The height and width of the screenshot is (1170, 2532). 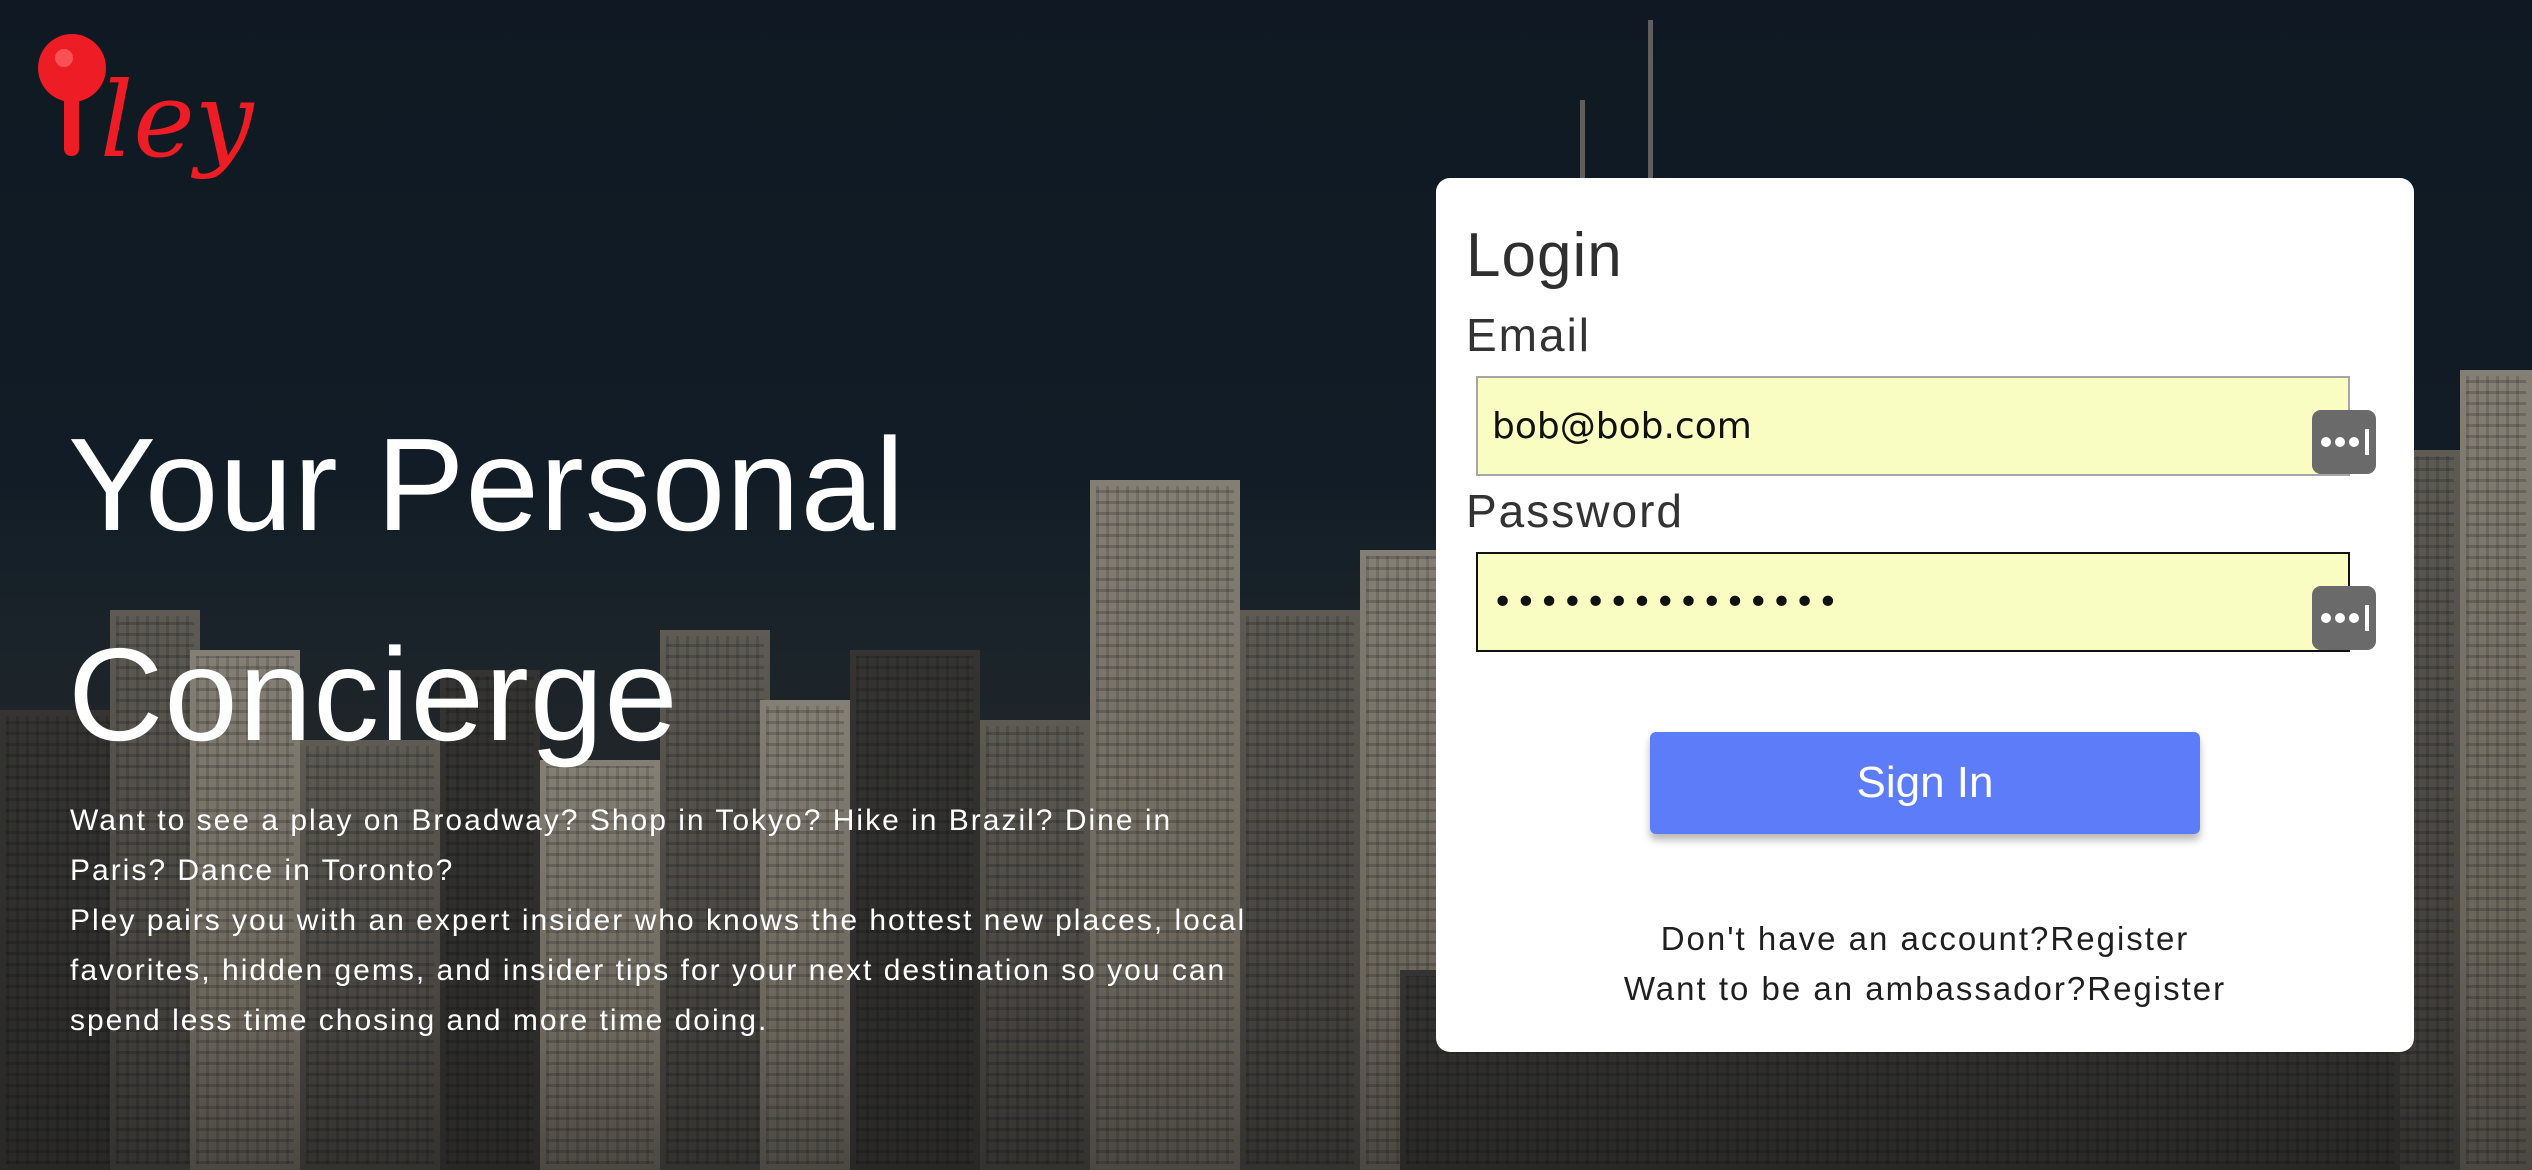 What do you see at coordinates (1544, 255) in the screenshot?
I see `login-title: Login` at bounding box center [1544, 255].